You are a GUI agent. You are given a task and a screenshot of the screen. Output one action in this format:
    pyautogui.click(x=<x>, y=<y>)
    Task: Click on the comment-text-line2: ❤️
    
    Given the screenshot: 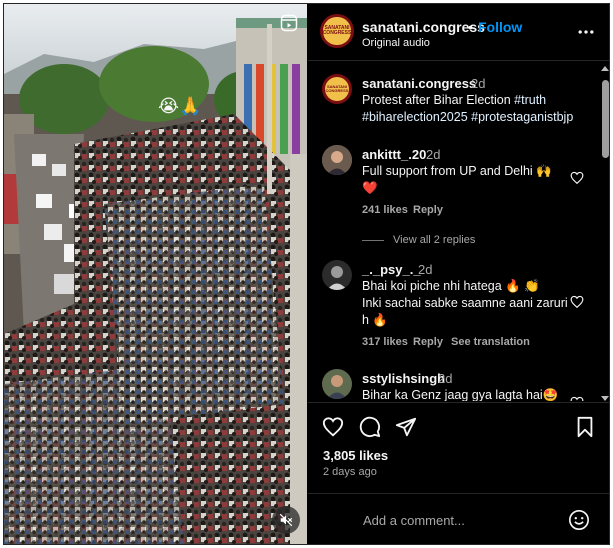 What is the action you would take?
    pyautogui.click(x=370, y=188)
    